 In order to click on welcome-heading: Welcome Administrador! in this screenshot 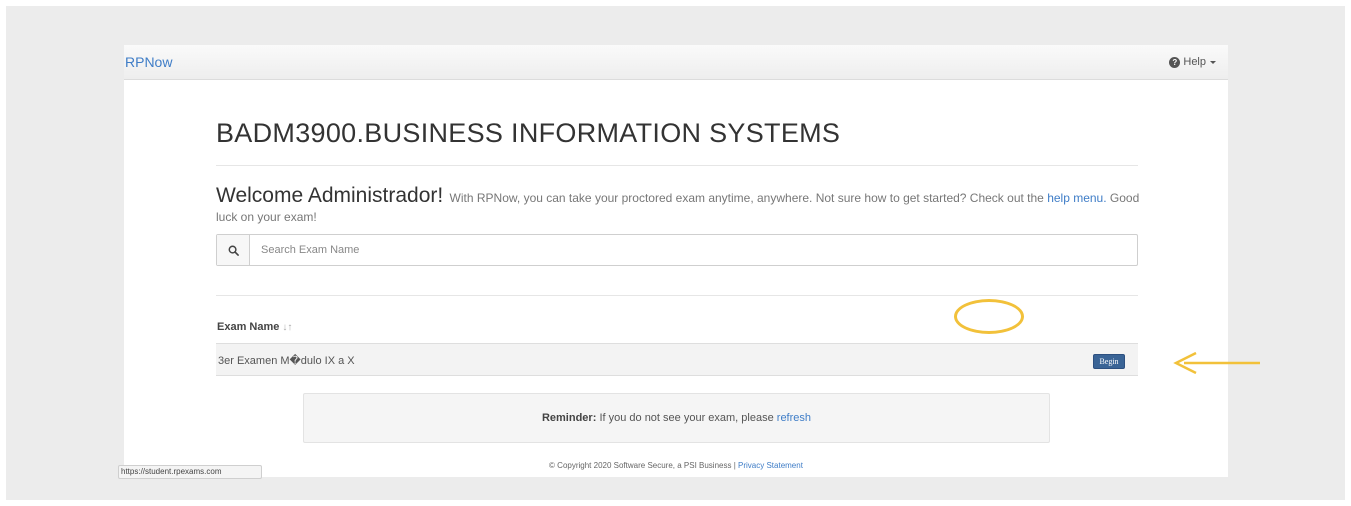, I will do `click(330, 195)`.